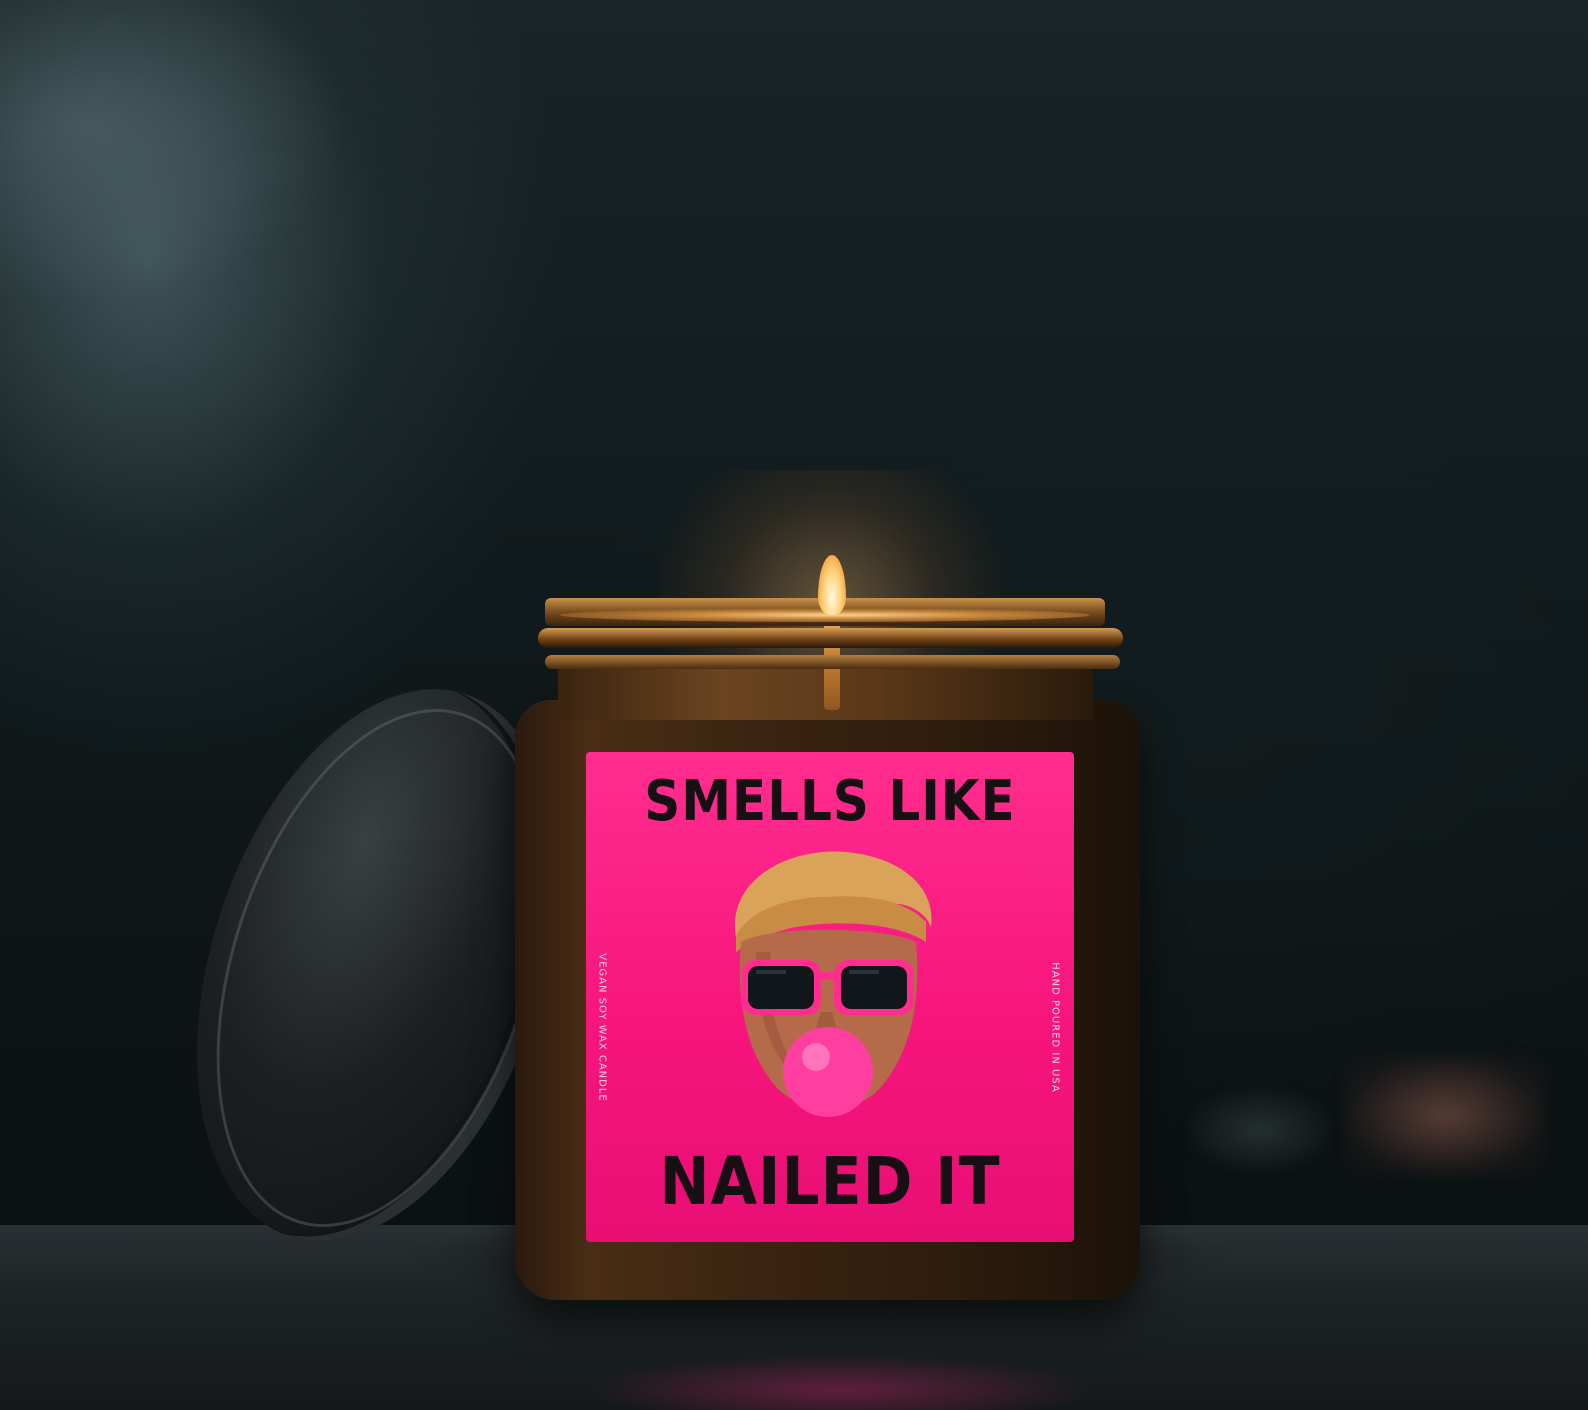 This screenshot has height=1410, width=1588. Describe the element at coordinates (830, 638) in the screenshot. I see `jar-thread-upper` at that location.